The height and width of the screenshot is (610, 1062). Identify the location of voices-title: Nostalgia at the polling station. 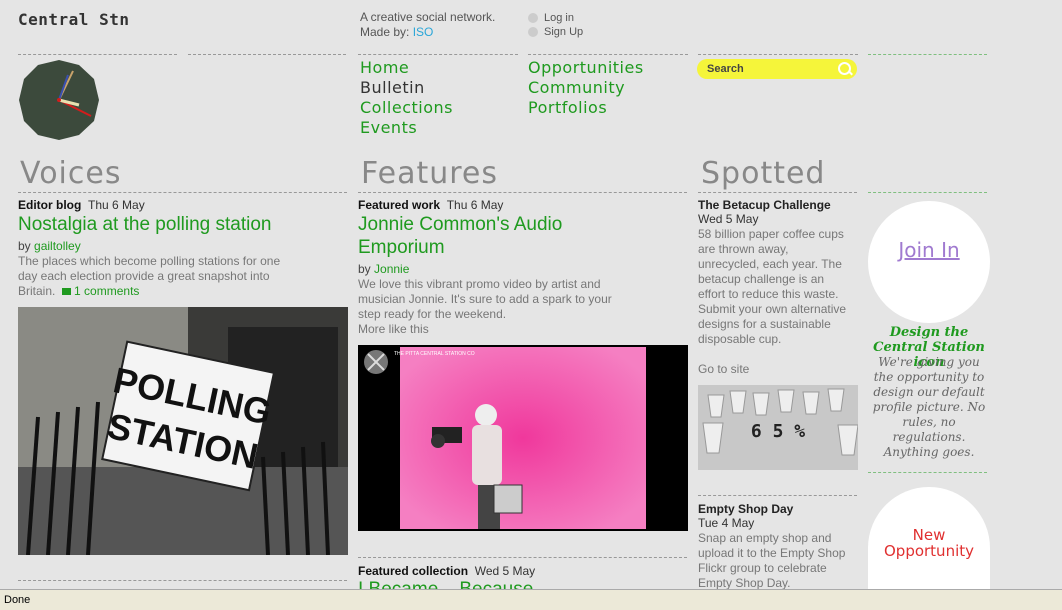
(145, 224).